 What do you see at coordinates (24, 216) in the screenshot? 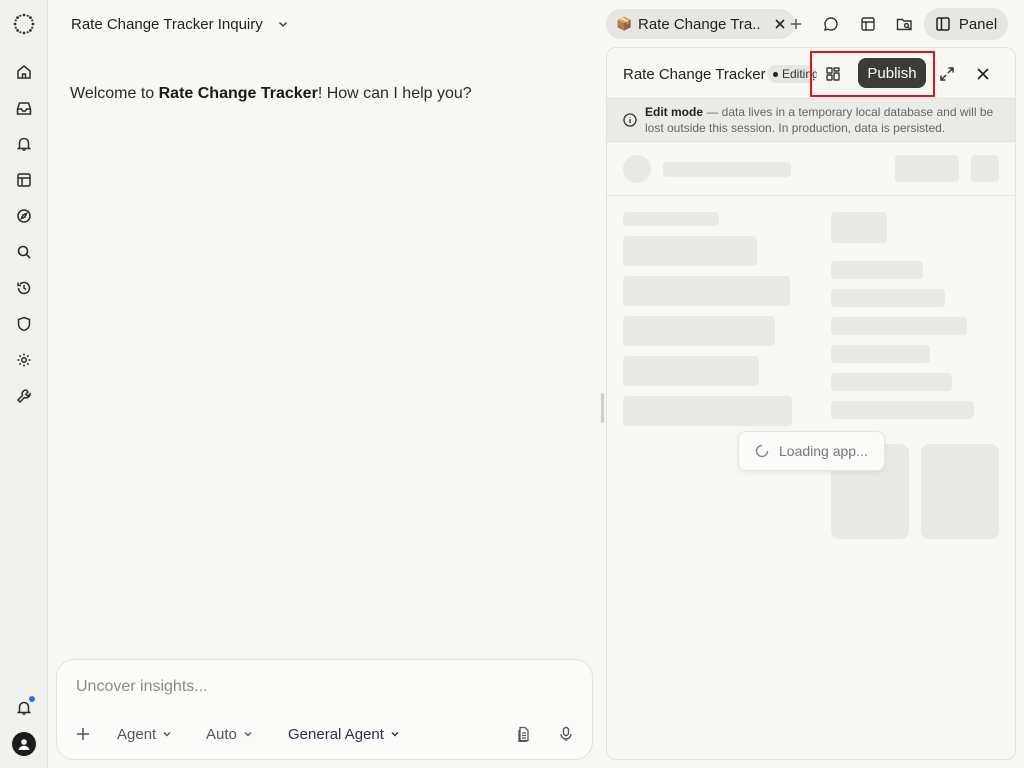
I see `compass-icon` at bounding box center [24, 216].